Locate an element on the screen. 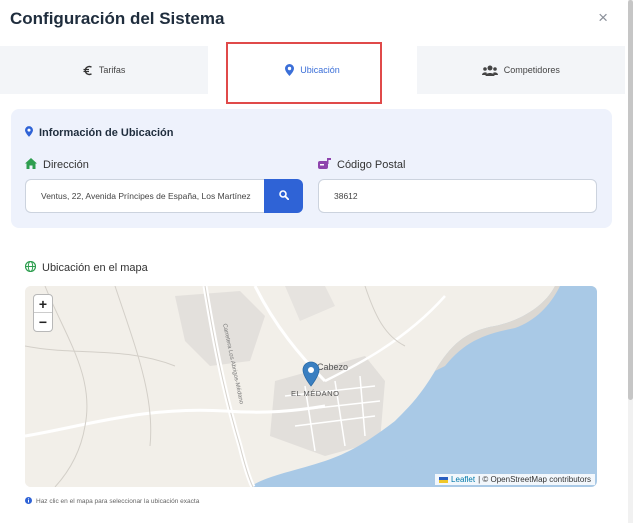  globe-icon is located at coordinates (30, 267).